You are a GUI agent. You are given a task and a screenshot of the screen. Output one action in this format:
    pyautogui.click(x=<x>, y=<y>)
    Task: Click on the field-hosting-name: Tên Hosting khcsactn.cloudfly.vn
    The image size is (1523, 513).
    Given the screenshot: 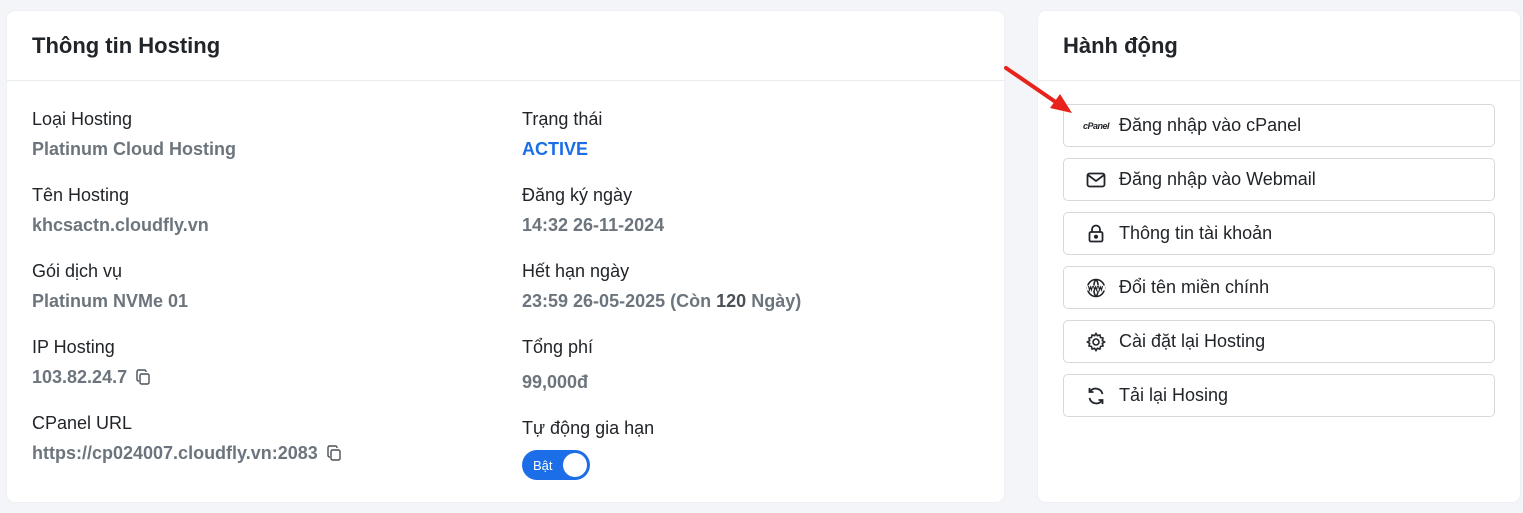 What is the action you would take?
    pyautogui.click(x=262, y=221)
    